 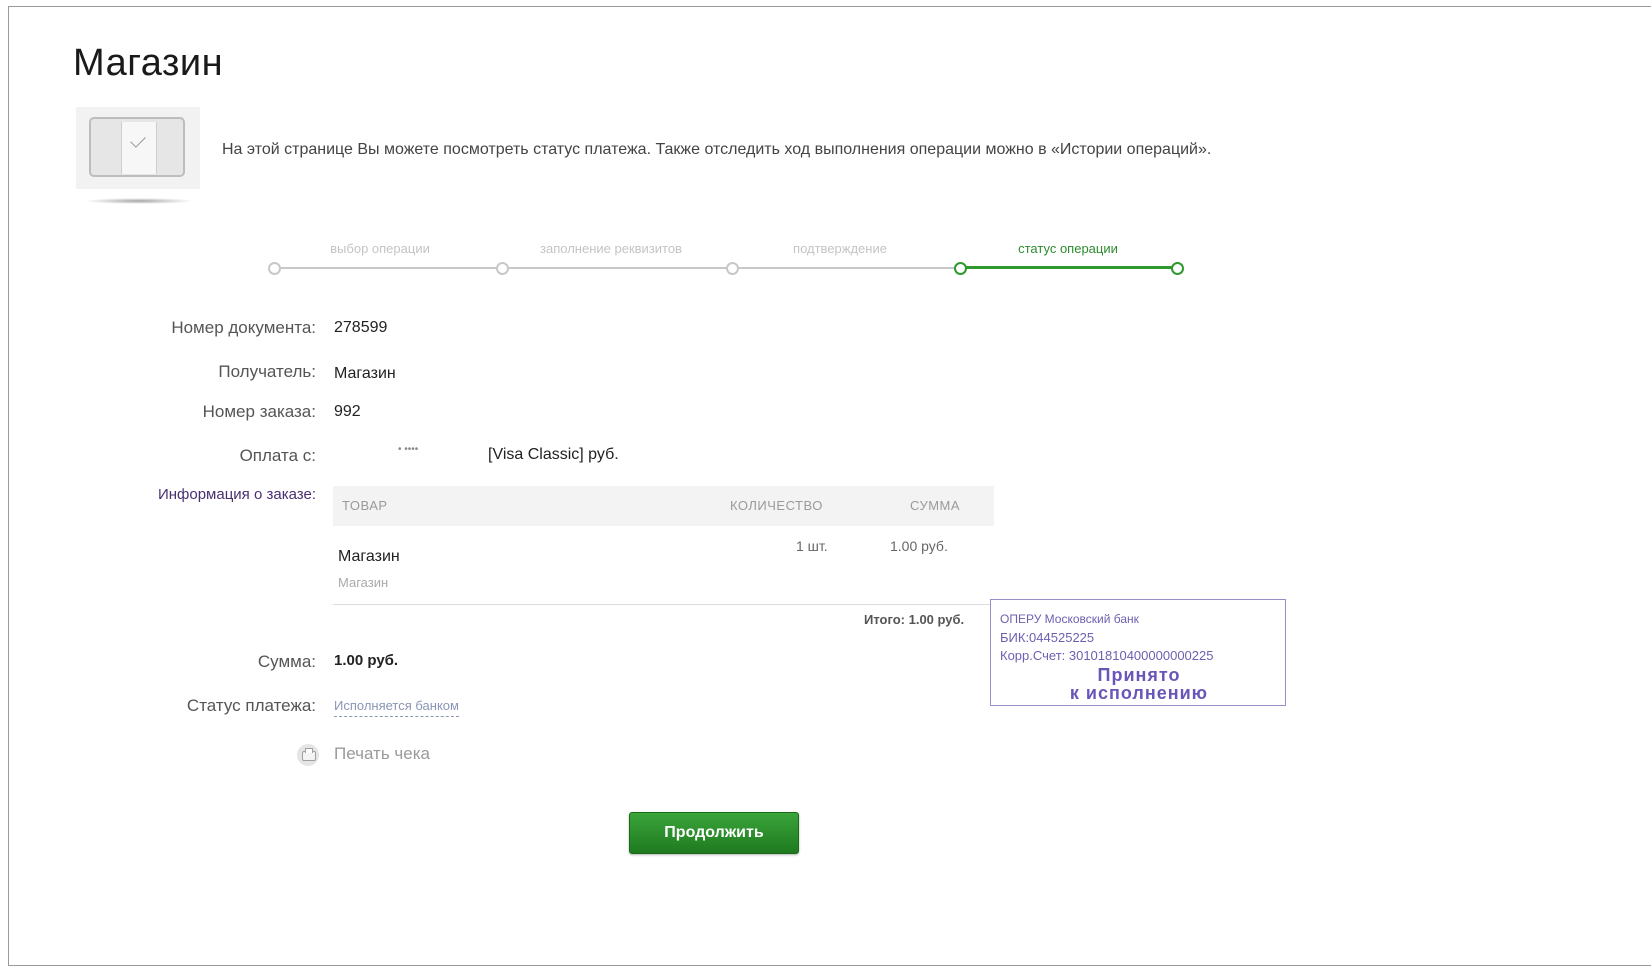 What do you see at coordinates (663, 506) in the screenshot?
I see `order-table-header: ТОВАР КОЛИЧЕСТВО СУММА` at bounding box center [663, 506].